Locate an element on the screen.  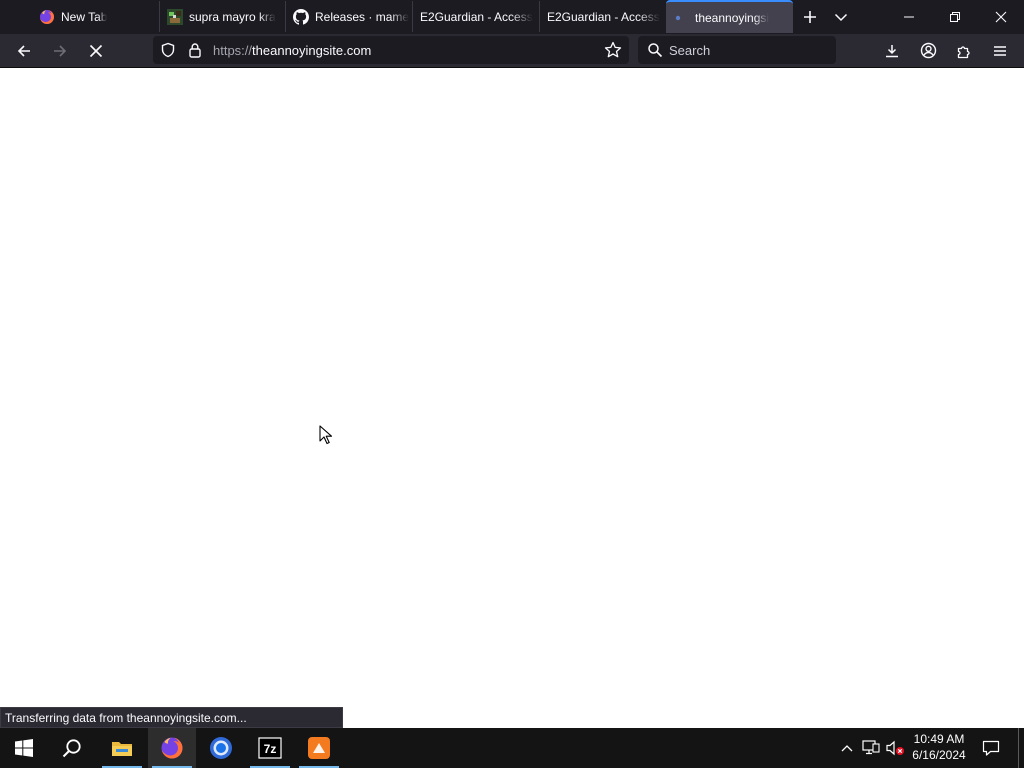
github-icon is located at coordinates (301, 16).